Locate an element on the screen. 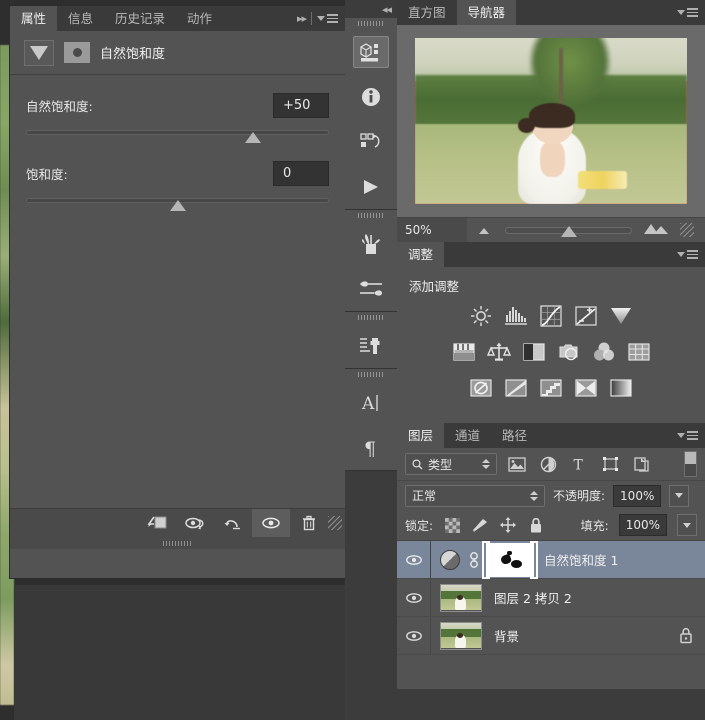 The width and height of the screenshot is (705, 720). brush-presets-icon is located at coordinates (371, 243).